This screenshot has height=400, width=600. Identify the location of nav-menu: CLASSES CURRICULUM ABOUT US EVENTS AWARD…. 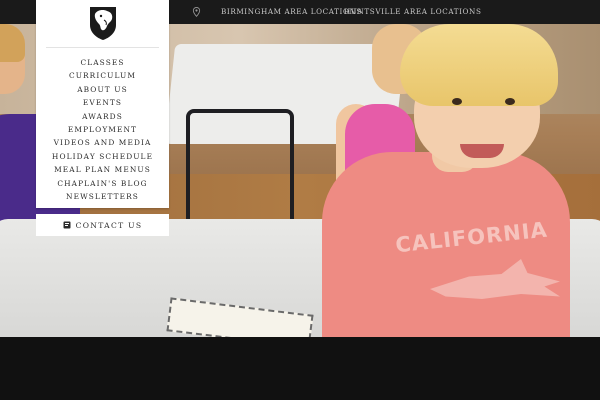
(102, 129).